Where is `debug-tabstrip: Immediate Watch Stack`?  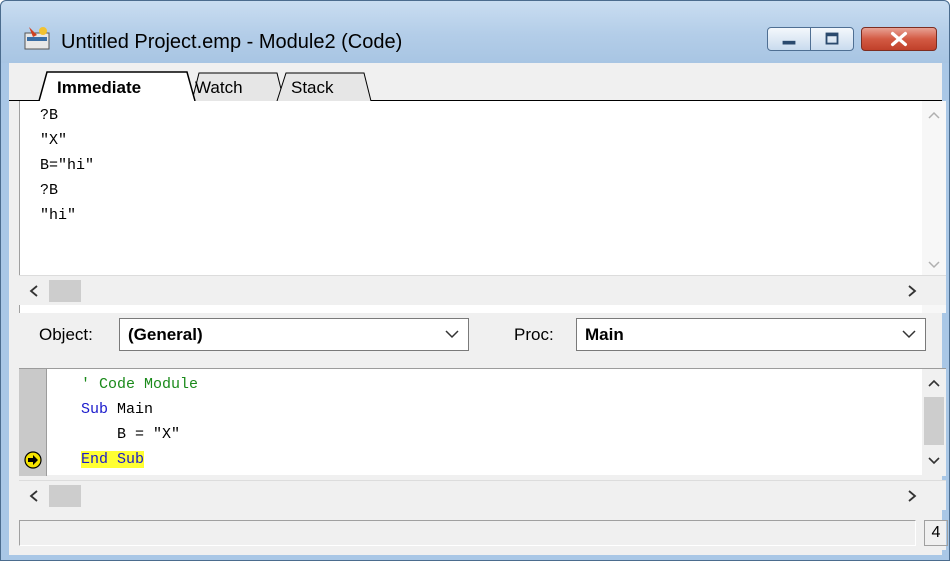 debug-tabstrip: Immediate Watch Stack is located at coordinates (475, 86).